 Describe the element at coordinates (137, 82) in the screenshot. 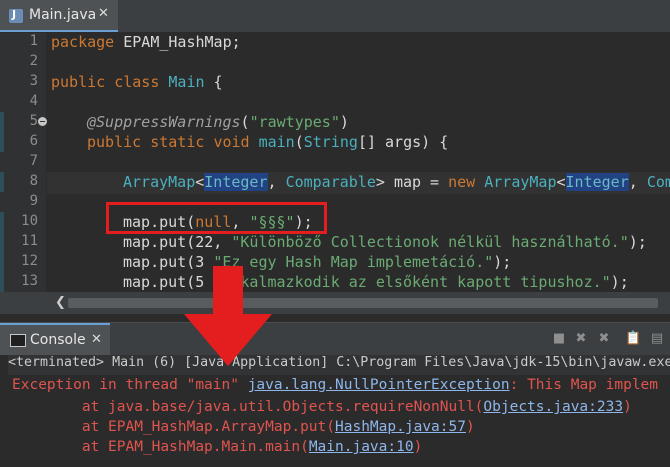

I see `code-line-3: public class Main {` at that location.